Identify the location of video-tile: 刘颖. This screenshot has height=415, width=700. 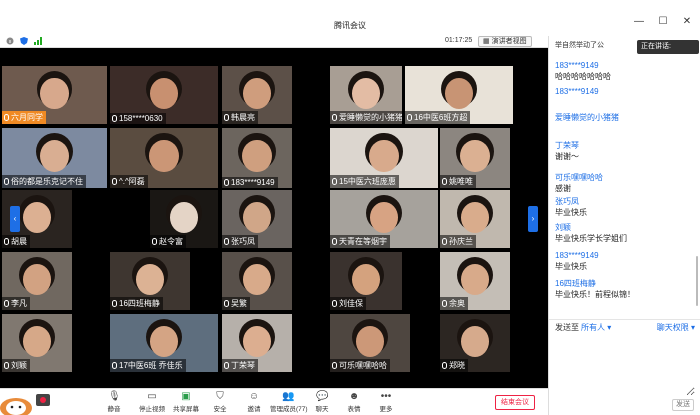
(37, 343).